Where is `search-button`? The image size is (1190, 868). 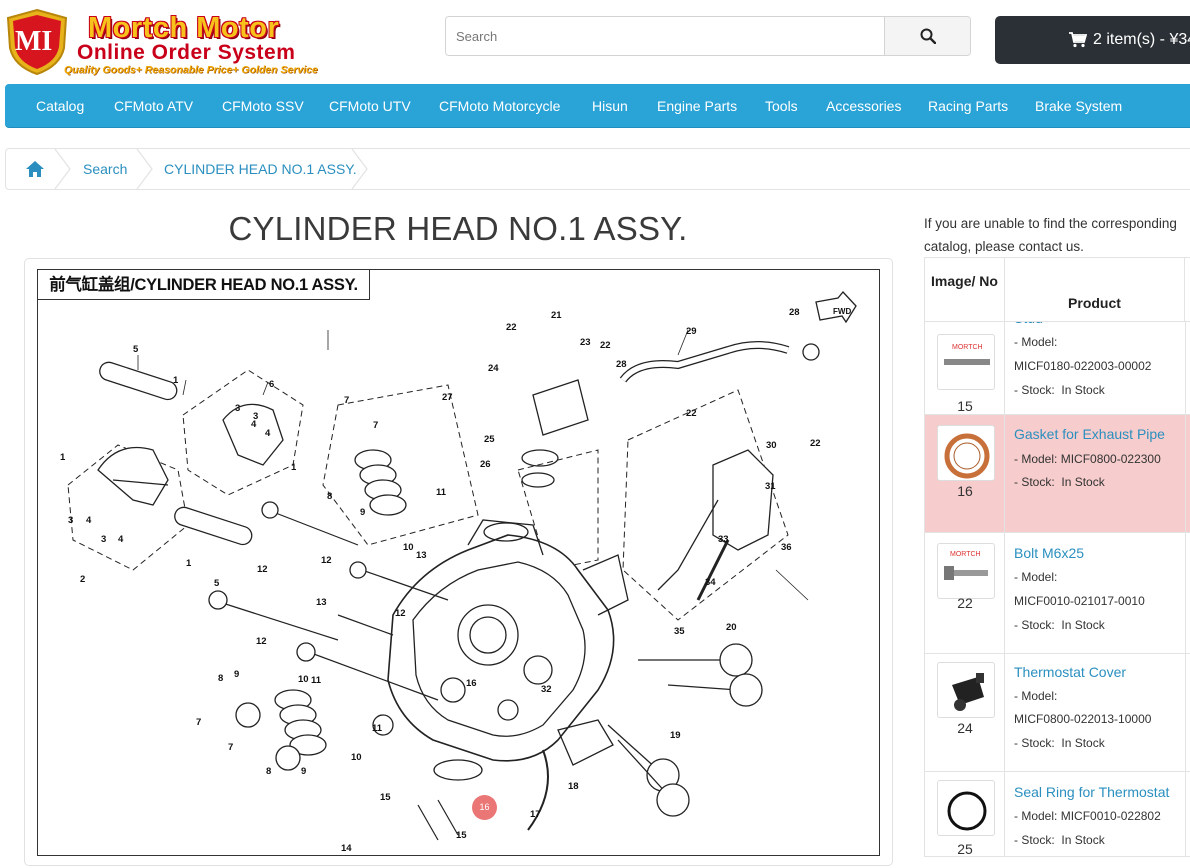 search-button is located at coordinates (927, 36).